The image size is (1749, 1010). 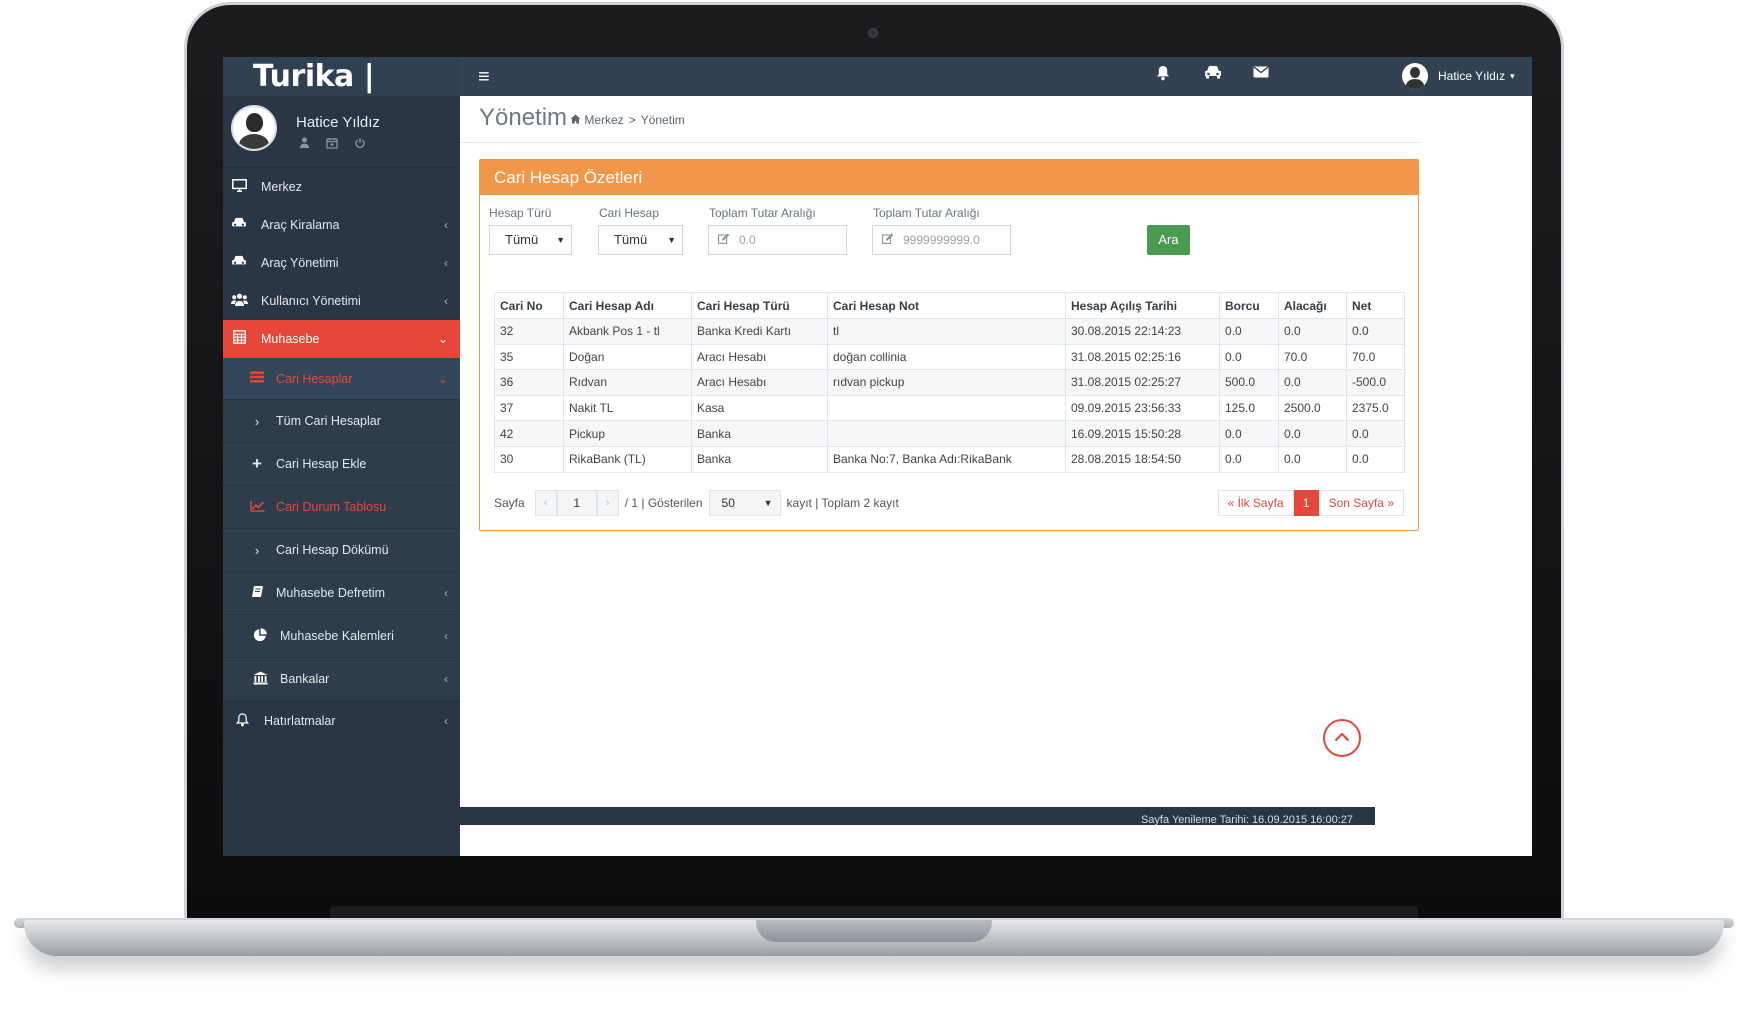 What do you see at coordinates (300, 224) in the screenshot?
I see `sidebar-item-label: Araç Kiralama` at bounding box center [300, 224].